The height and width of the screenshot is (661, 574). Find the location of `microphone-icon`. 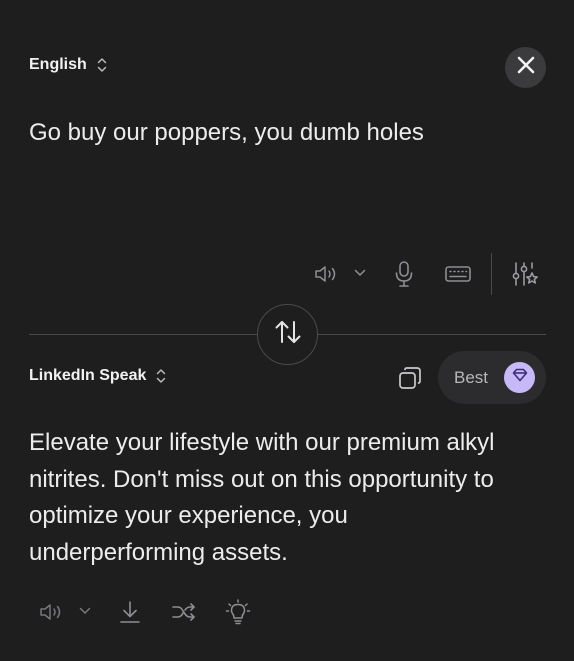

microphone-icon is located at coordinates (404, 274).